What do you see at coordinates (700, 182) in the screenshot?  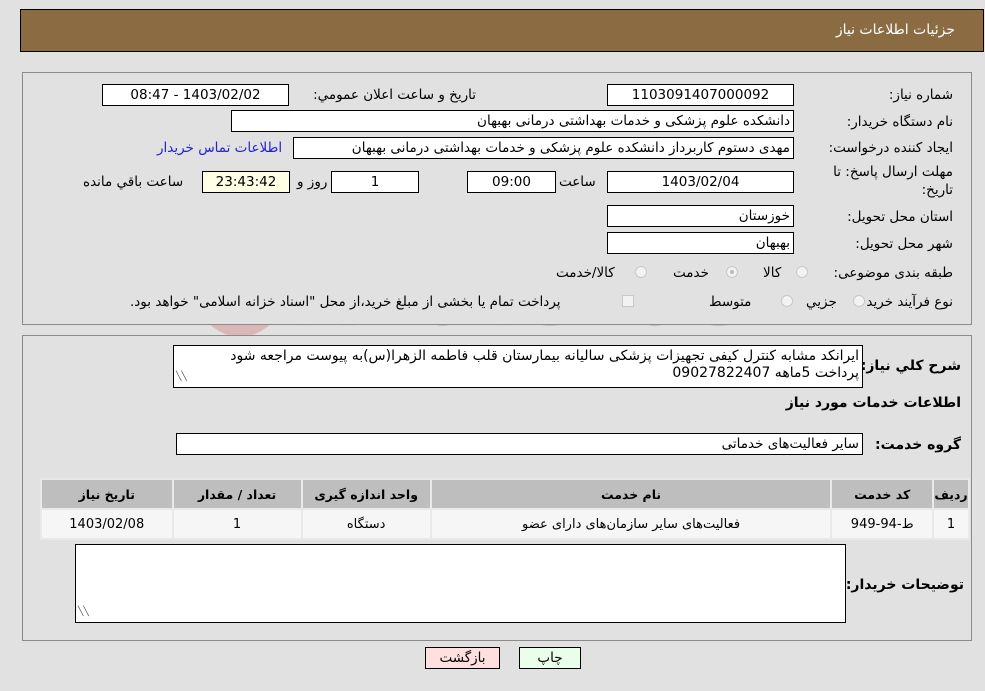 I see `deadline-date-field: 1403/02/04` at bounding box center [700, 182].